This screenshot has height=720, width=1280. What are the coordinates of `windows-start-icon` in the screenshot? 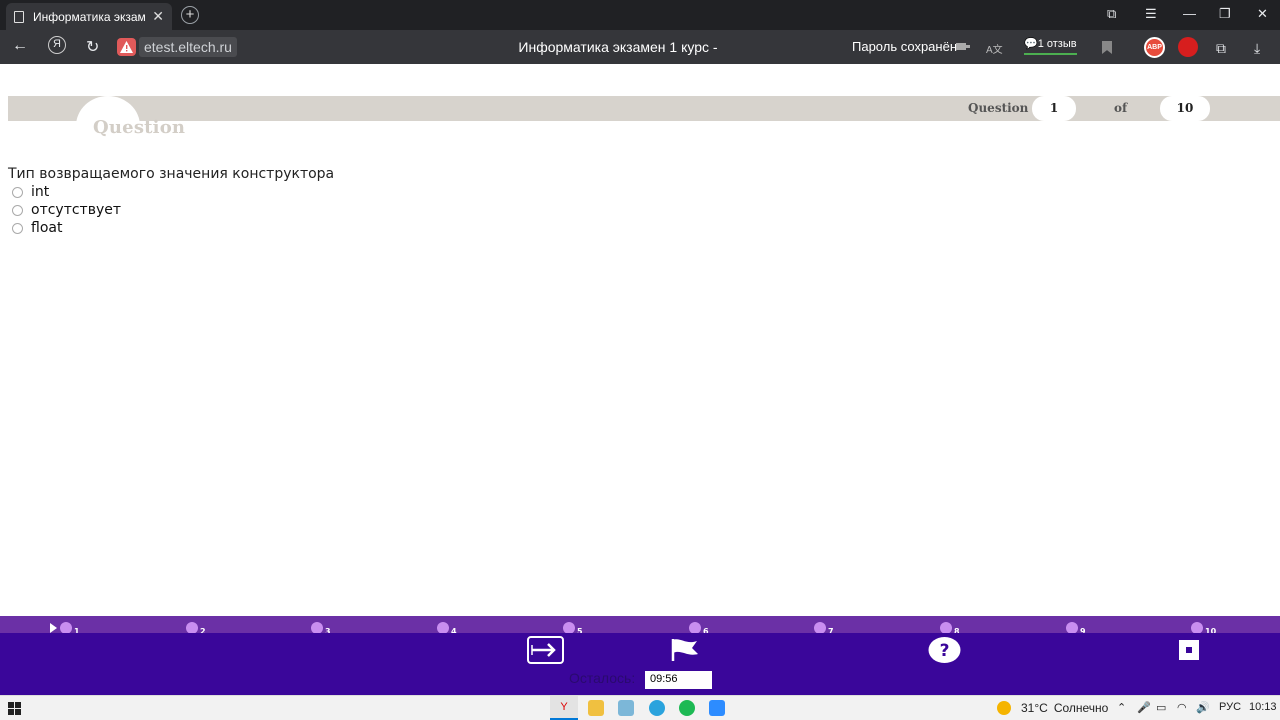 It's located at (14, 708).